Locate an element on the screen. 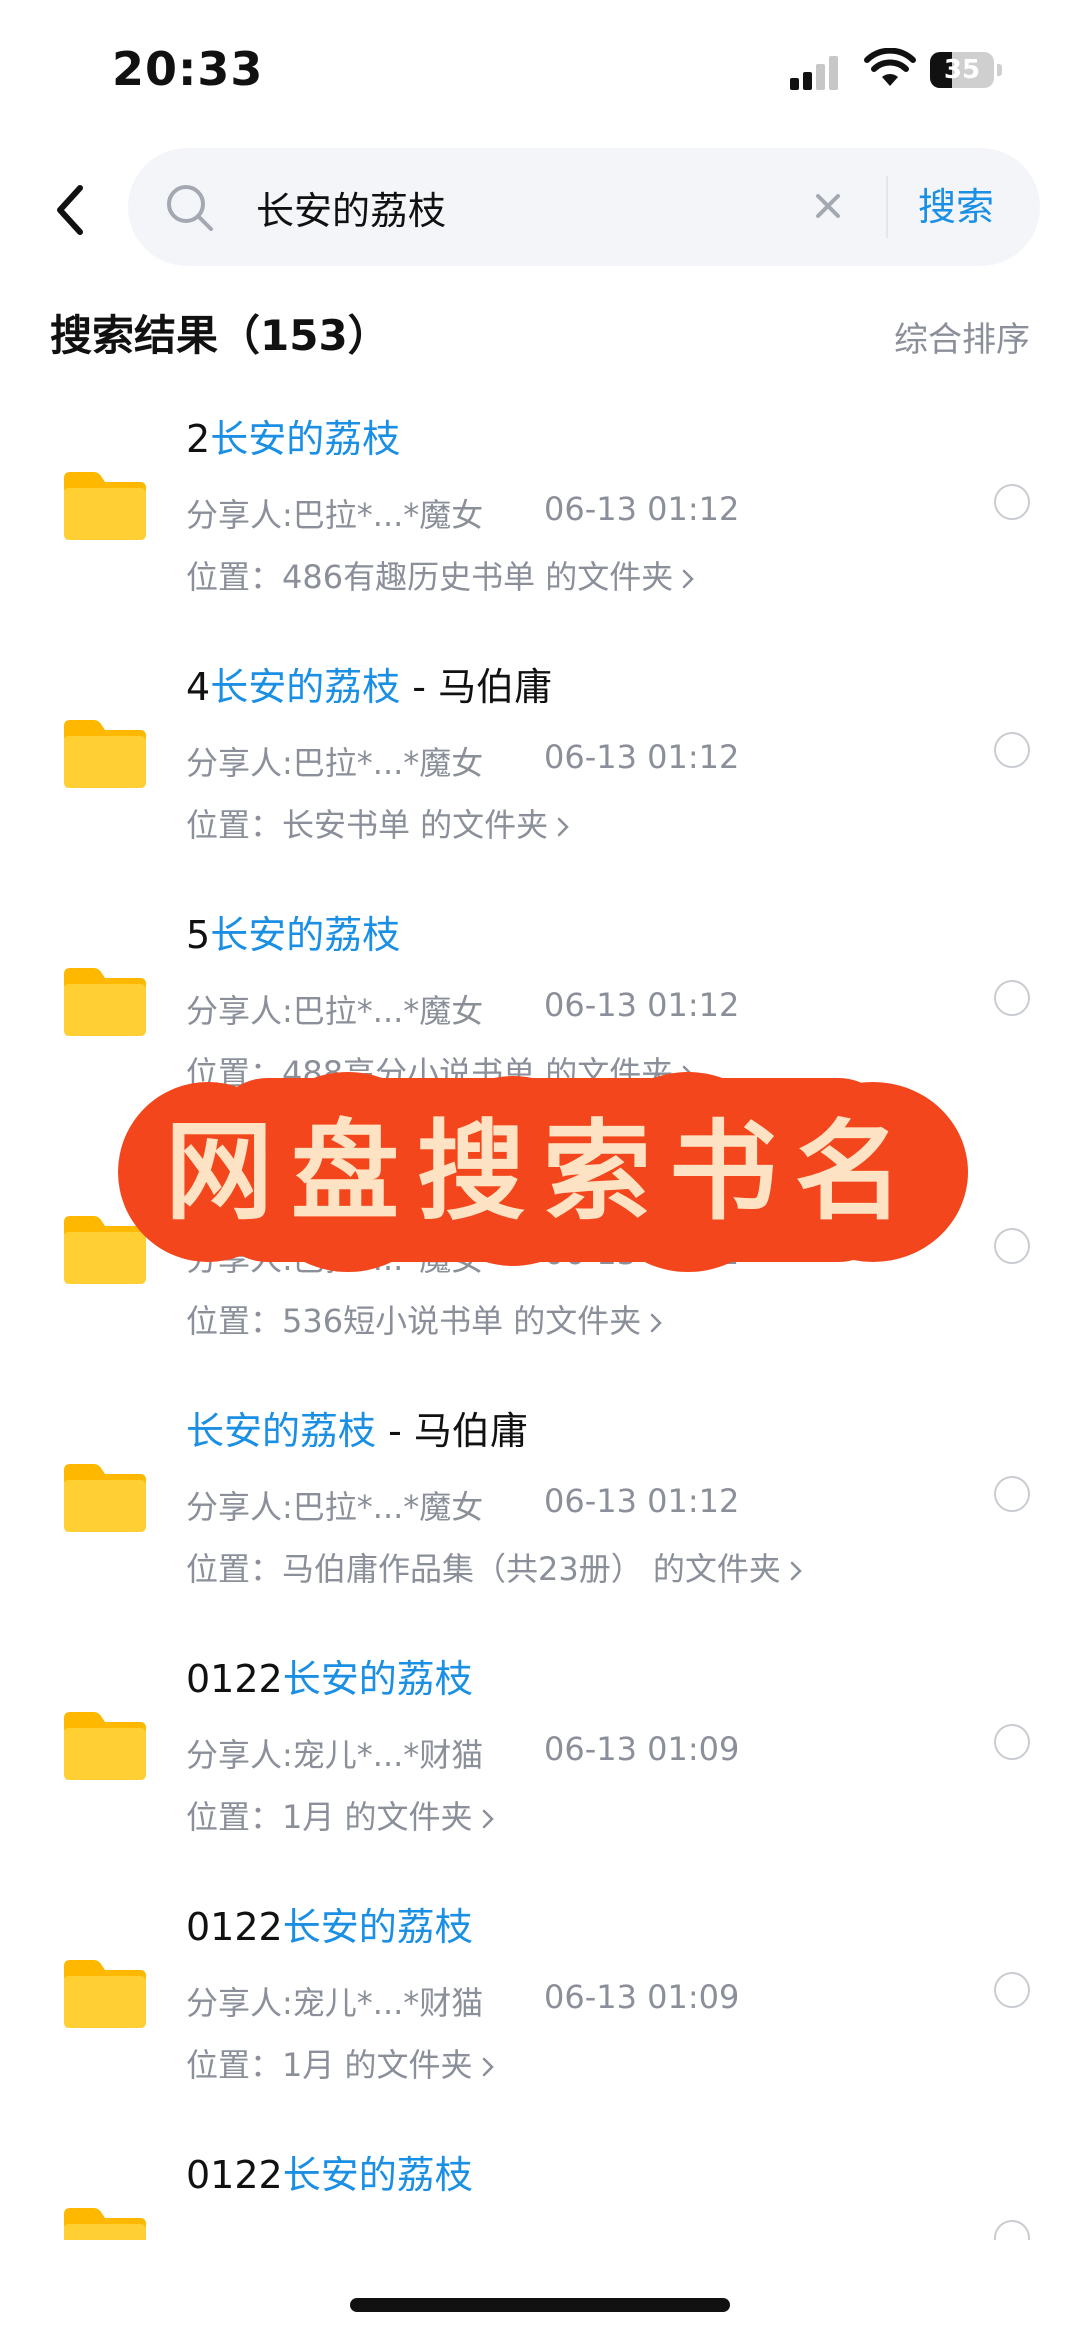  search-divider is located at coordinates (887, 207).